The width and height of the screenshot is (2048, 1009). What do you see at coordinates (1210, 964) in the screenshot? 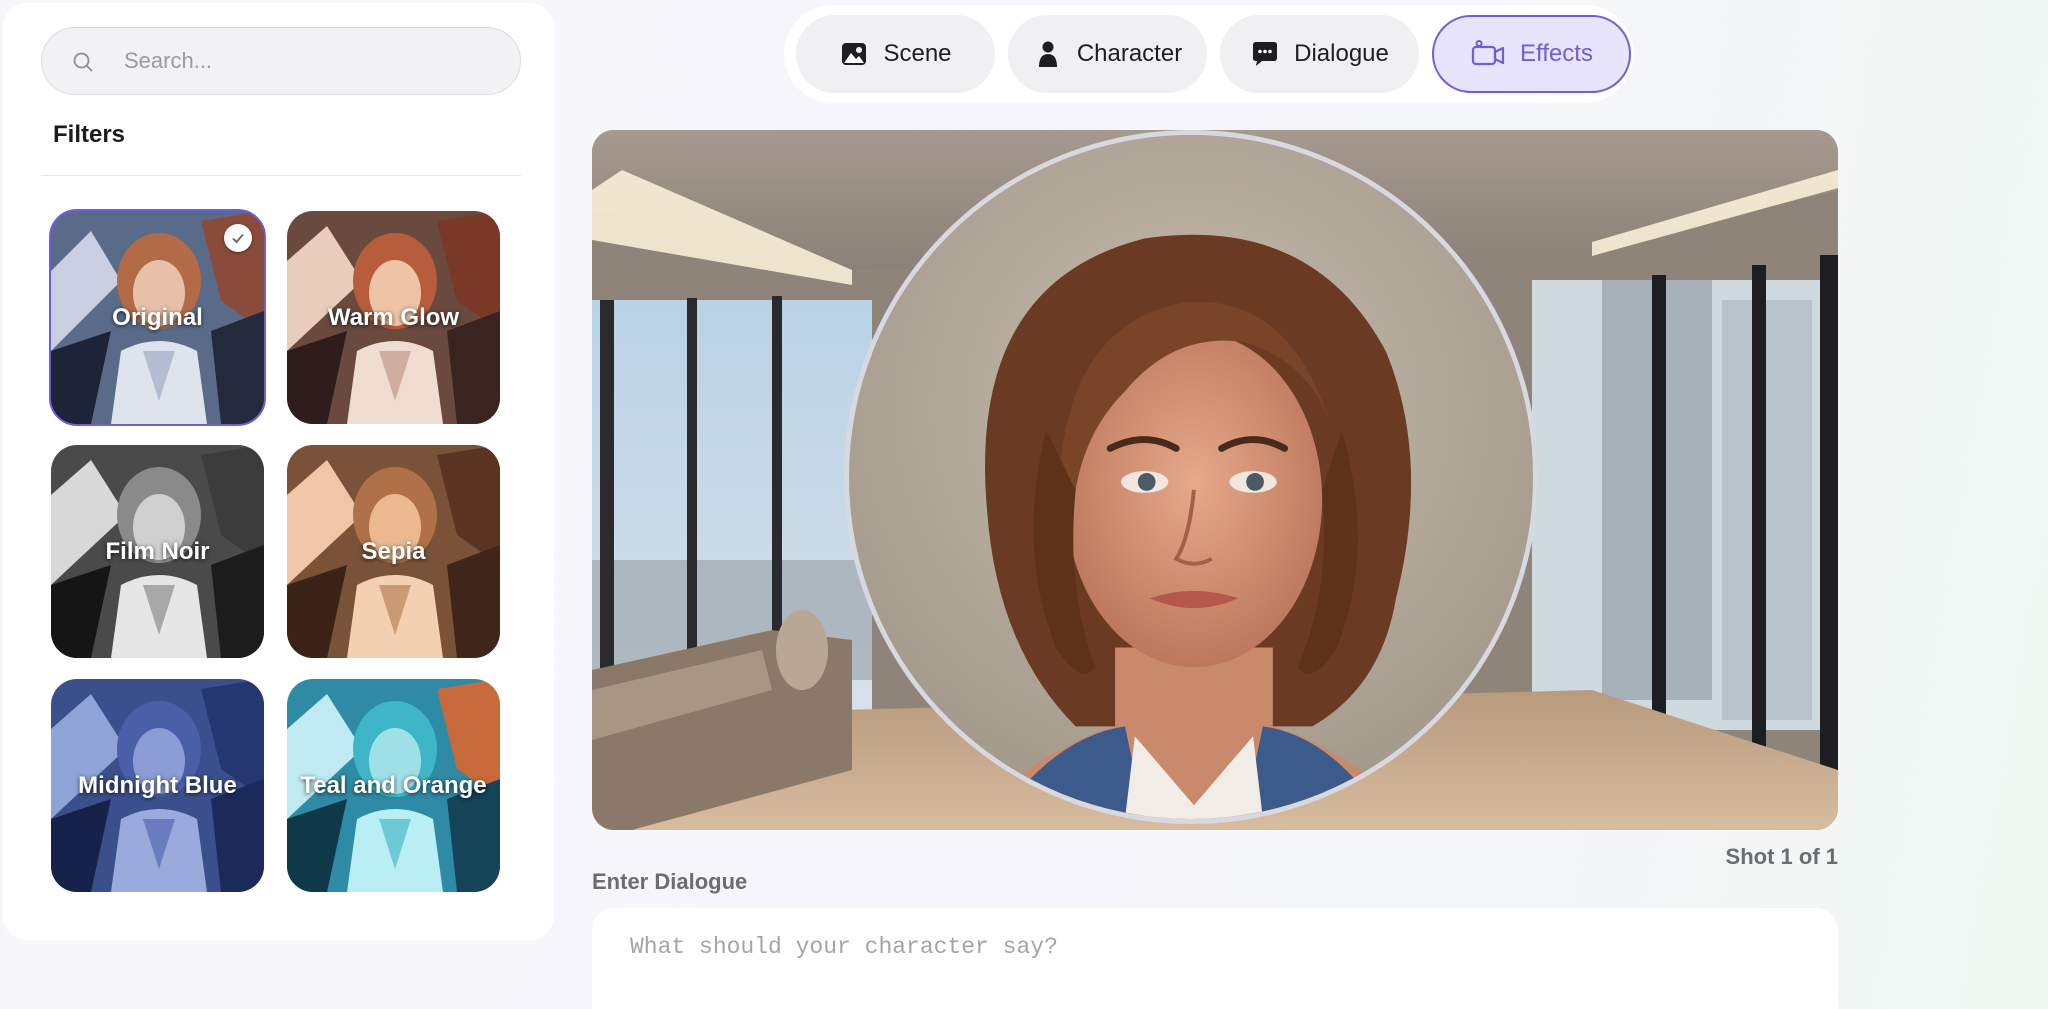
I see `dialogue-input` at bounding box center [1210, 964].